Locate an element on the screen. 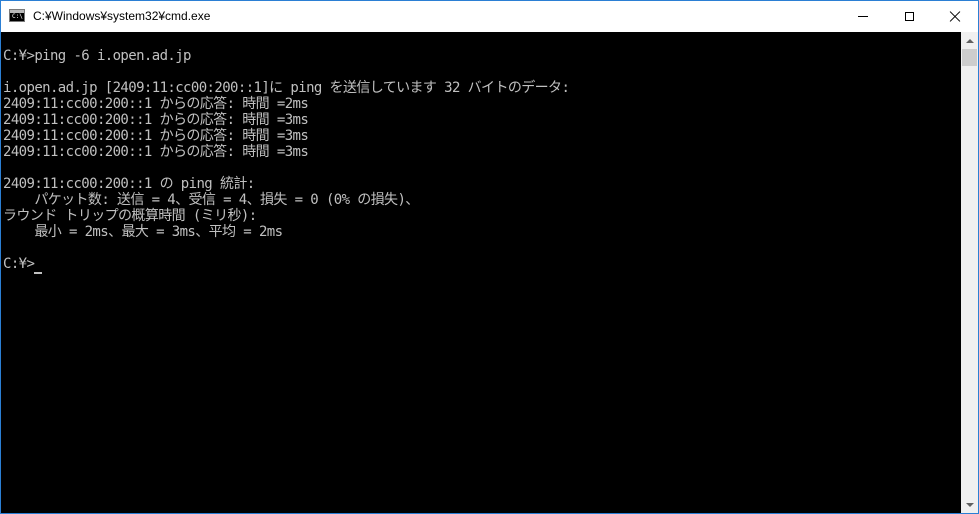 The image size is (979, 514). console-line: 最小 = 2ms、最大 = 3ms、平均 = 2ms is located at coordinates (143, 232).